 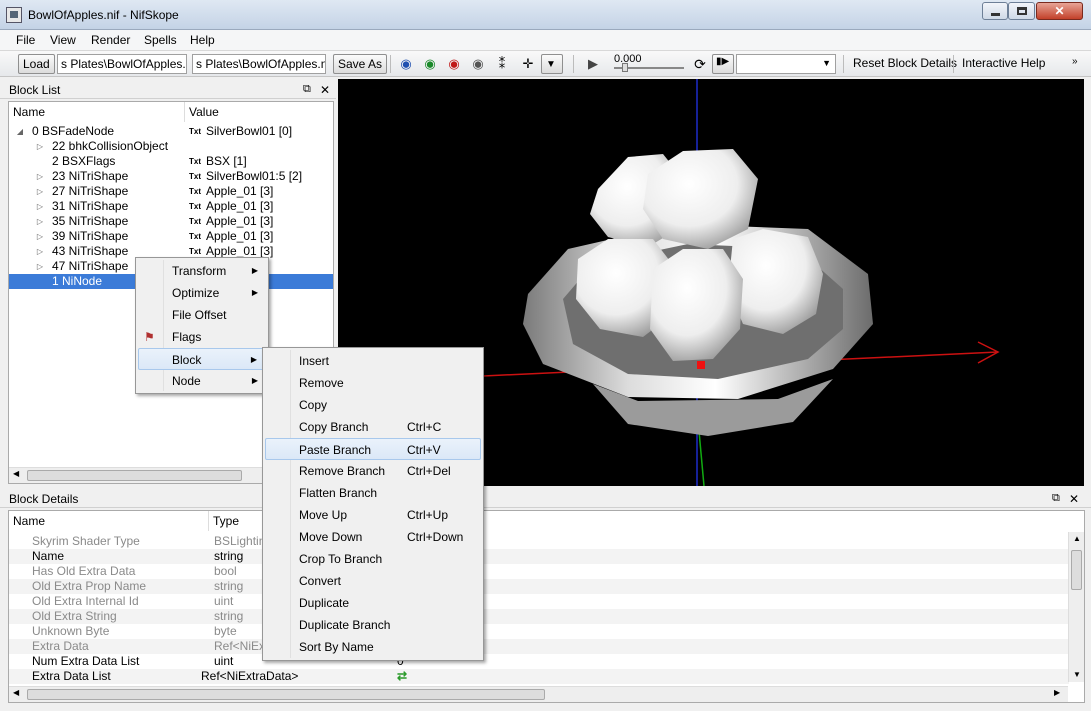 What do you see at coordinates (373, 625) in the screenshot?
I see `menu-item-duplicate-branch: Duplicate Branch` at bounding box center [373, 625].